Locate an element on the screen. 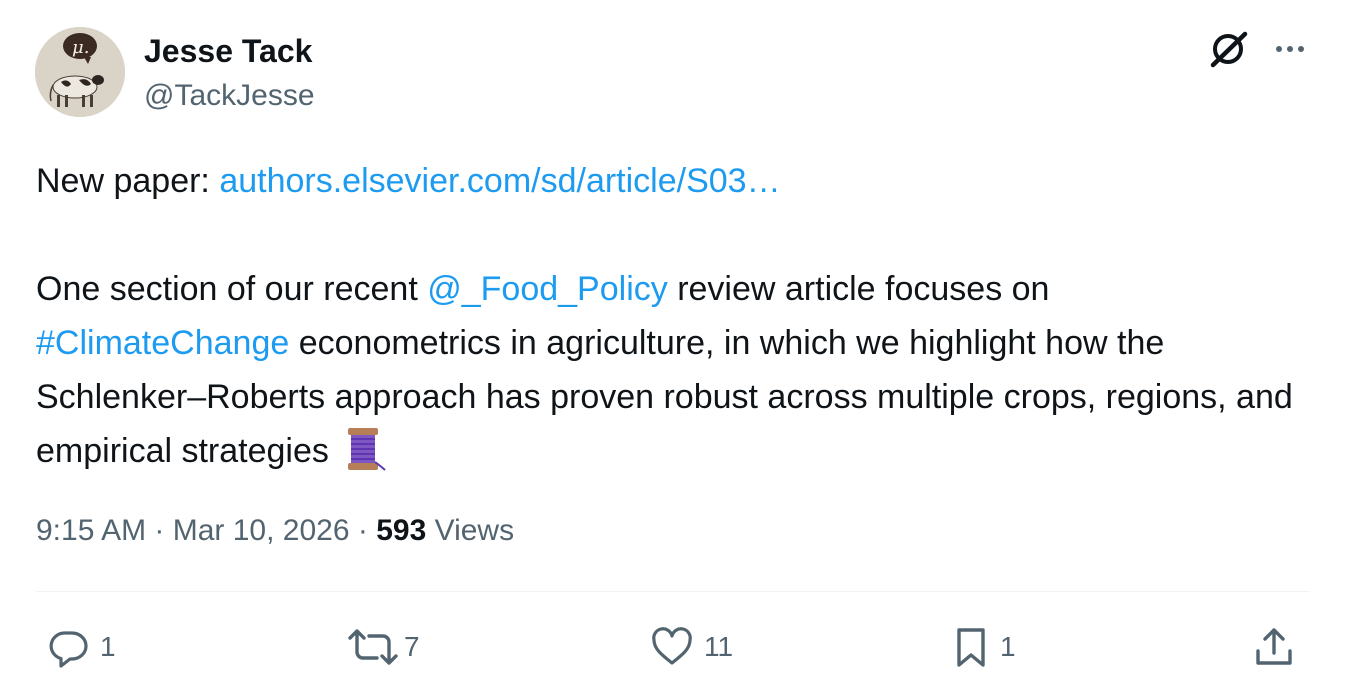 The height and width of the screenshot is (700, 1347). bookmark-count: 1 is located at coordinates (1008, 646).